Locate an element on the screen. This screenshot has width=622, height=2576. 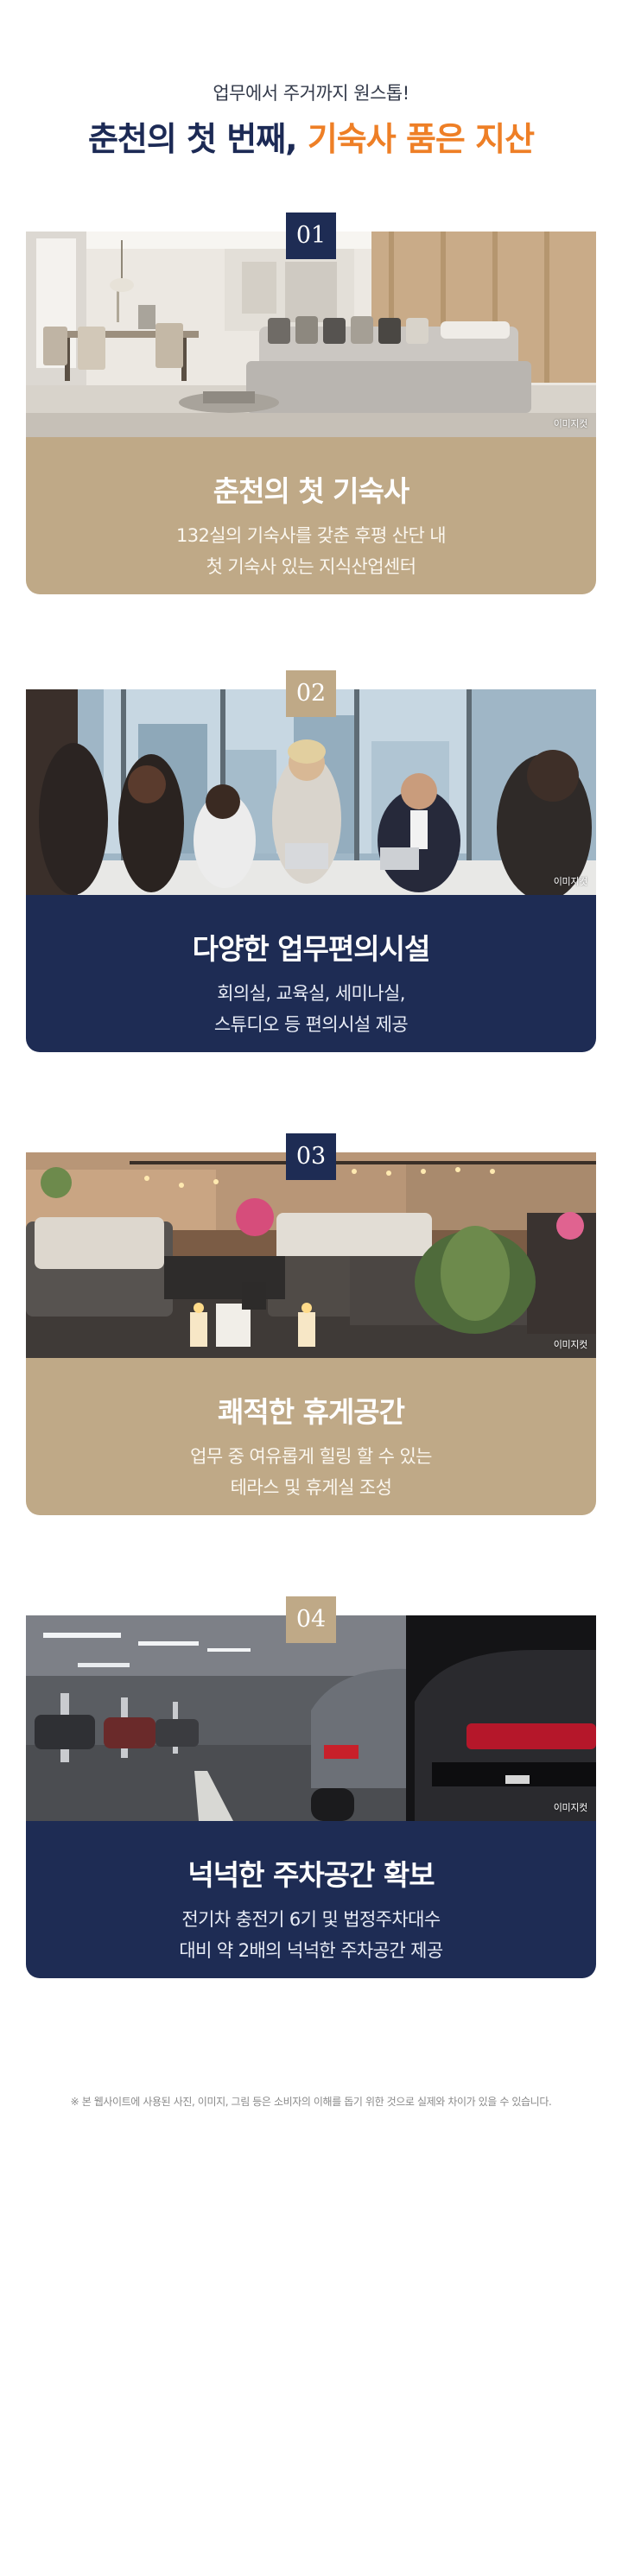
feature-description: 132실의 기숙사를 갖춘 후평 산단 내 첫 기숙사 있는 지식산업센터 is located at coordinates (311, 551).